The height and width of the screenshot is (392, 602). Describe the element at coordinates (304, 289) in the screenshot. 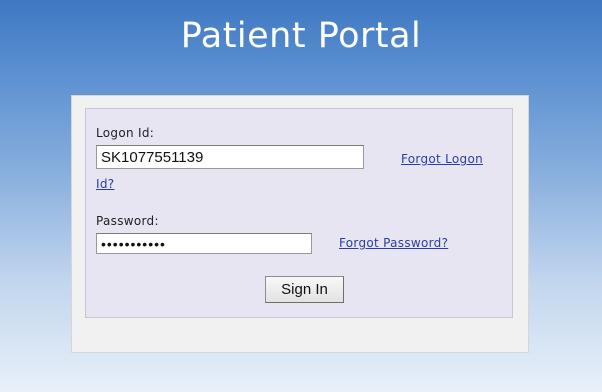

I see `sign-in-button: Sign In` at that location.